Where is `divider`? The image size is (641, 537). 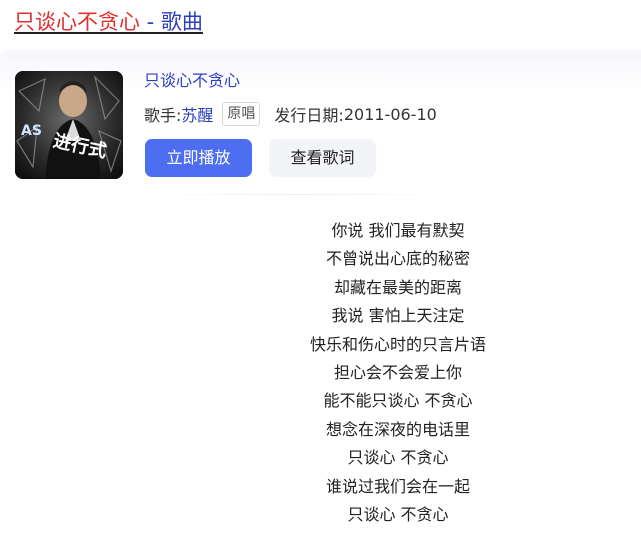
divider is located at coordinates (300, 194).